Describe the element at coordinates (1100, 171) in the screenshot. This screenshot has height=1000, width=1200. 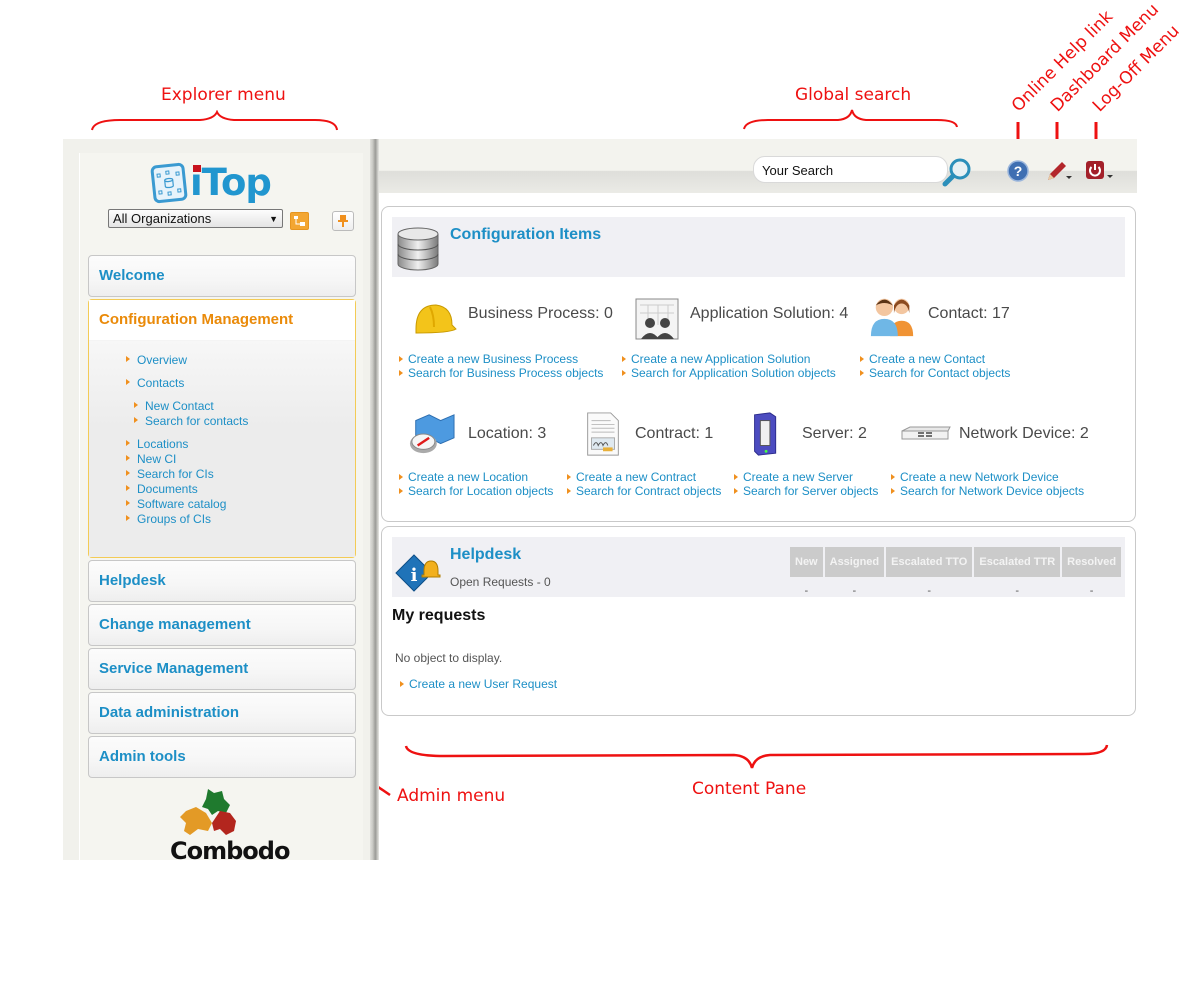
I see `power-icon` at that location.